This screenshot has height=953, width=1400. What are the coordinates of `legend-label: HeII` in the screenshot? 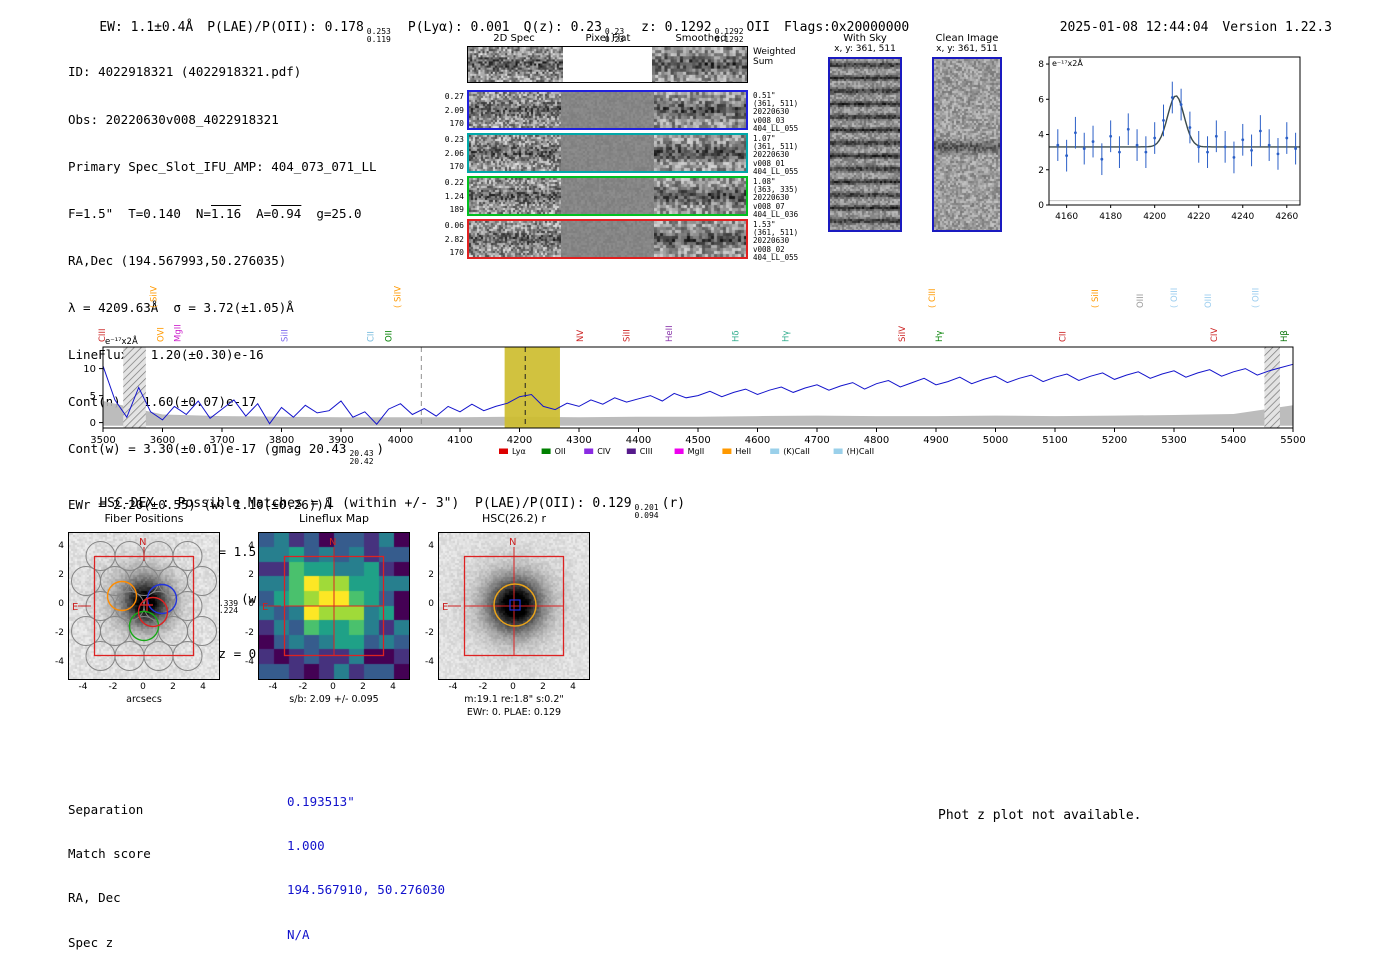 It's located at (743, 451).